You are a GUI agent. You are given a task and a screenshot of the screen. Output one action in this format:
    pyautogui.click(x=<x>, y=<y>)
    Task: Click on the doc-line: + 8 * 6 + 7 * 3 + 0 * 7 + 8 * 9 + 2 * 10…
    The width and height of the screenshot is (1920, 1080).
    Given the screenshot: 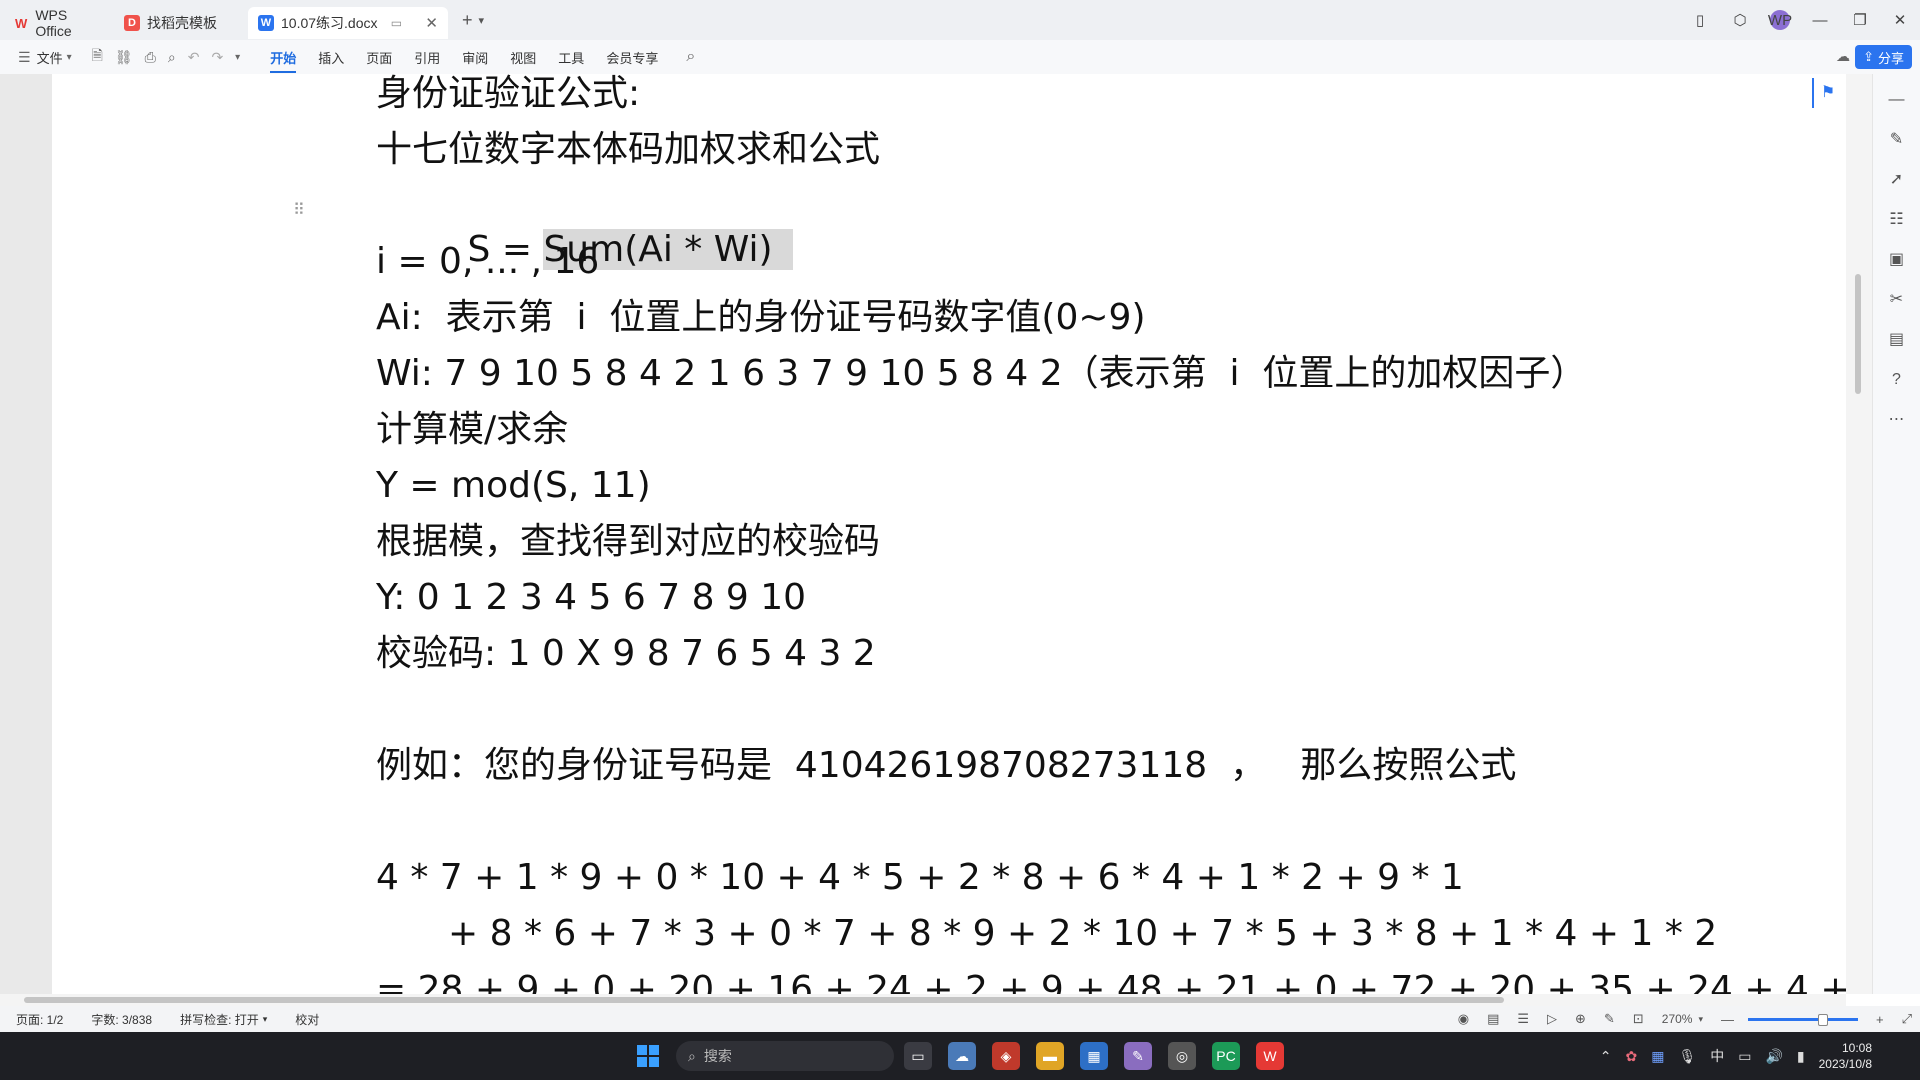 What is the action you would take?
    pyautogui.click(x=1083, y=933)
    